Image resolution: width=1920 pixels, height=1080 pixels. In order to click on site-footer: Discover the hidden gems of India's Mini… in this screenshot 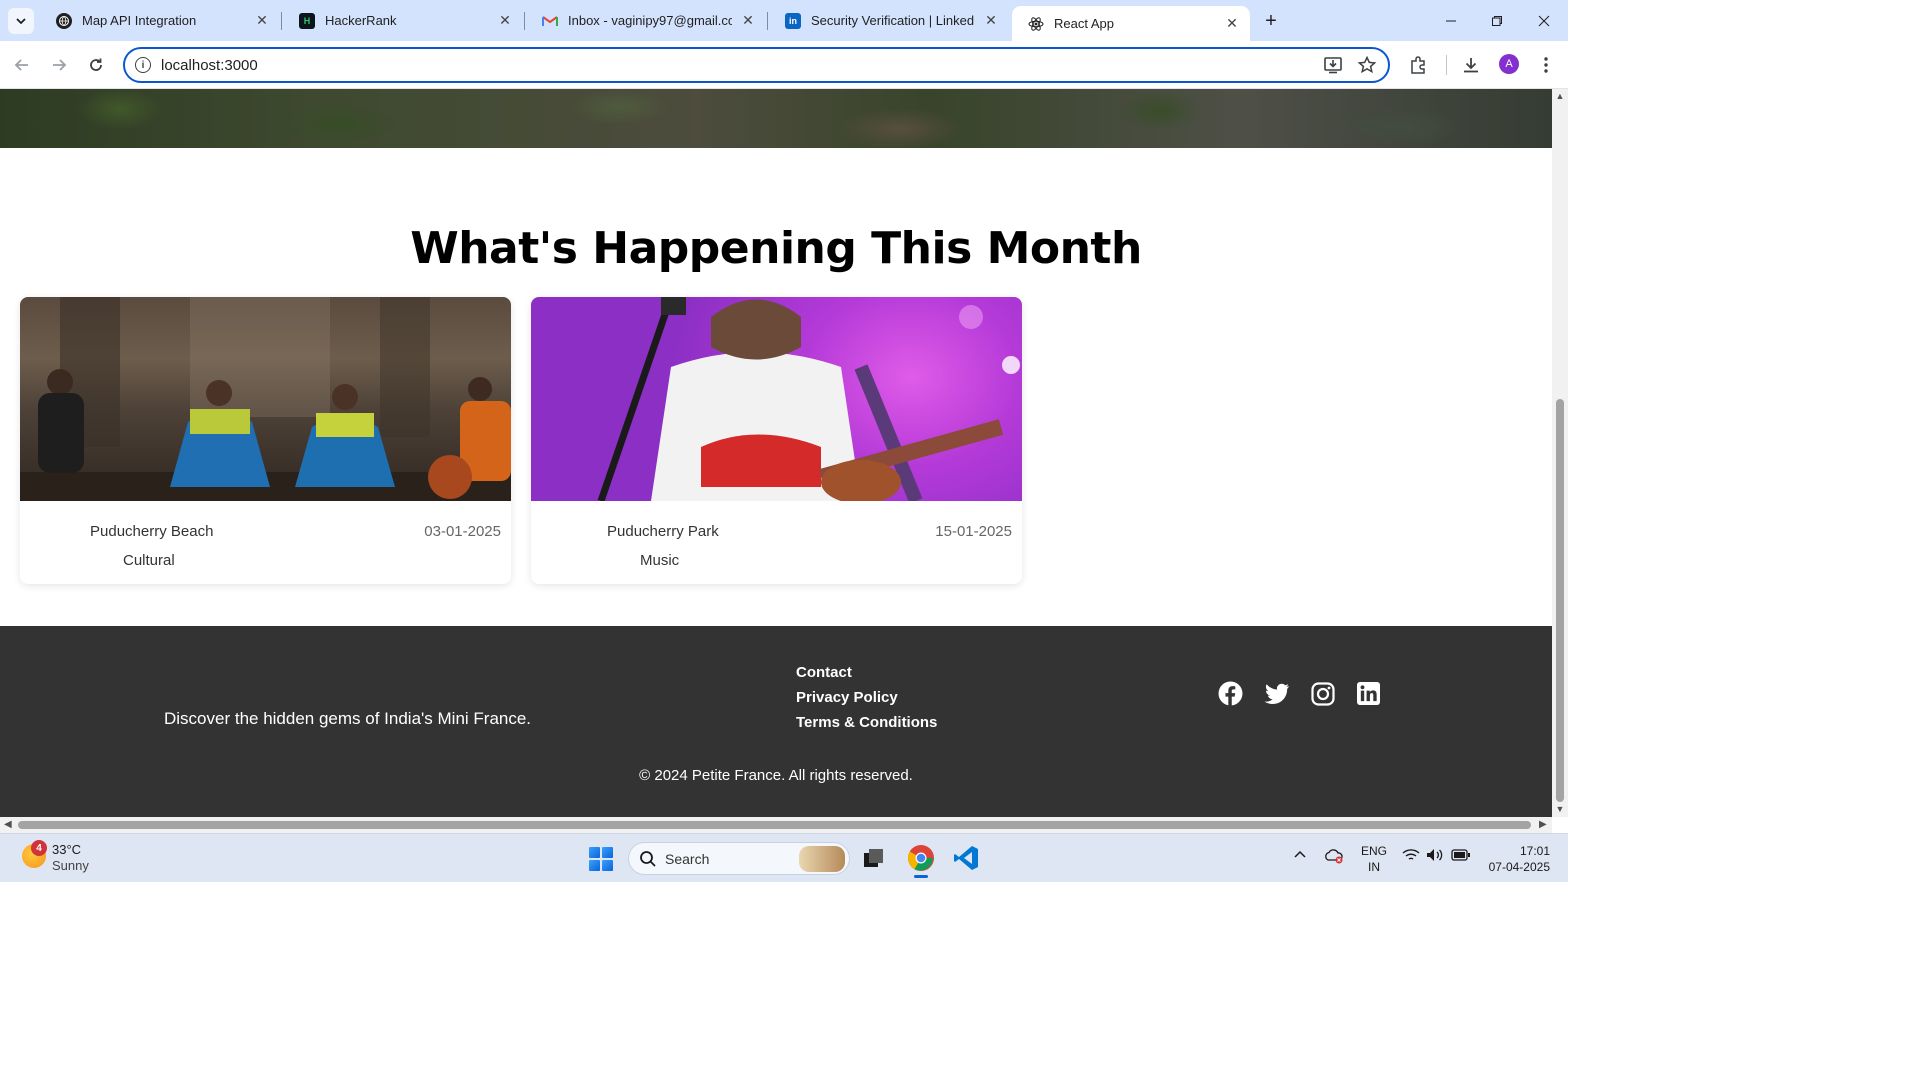, I will do `click(776, 721)`.